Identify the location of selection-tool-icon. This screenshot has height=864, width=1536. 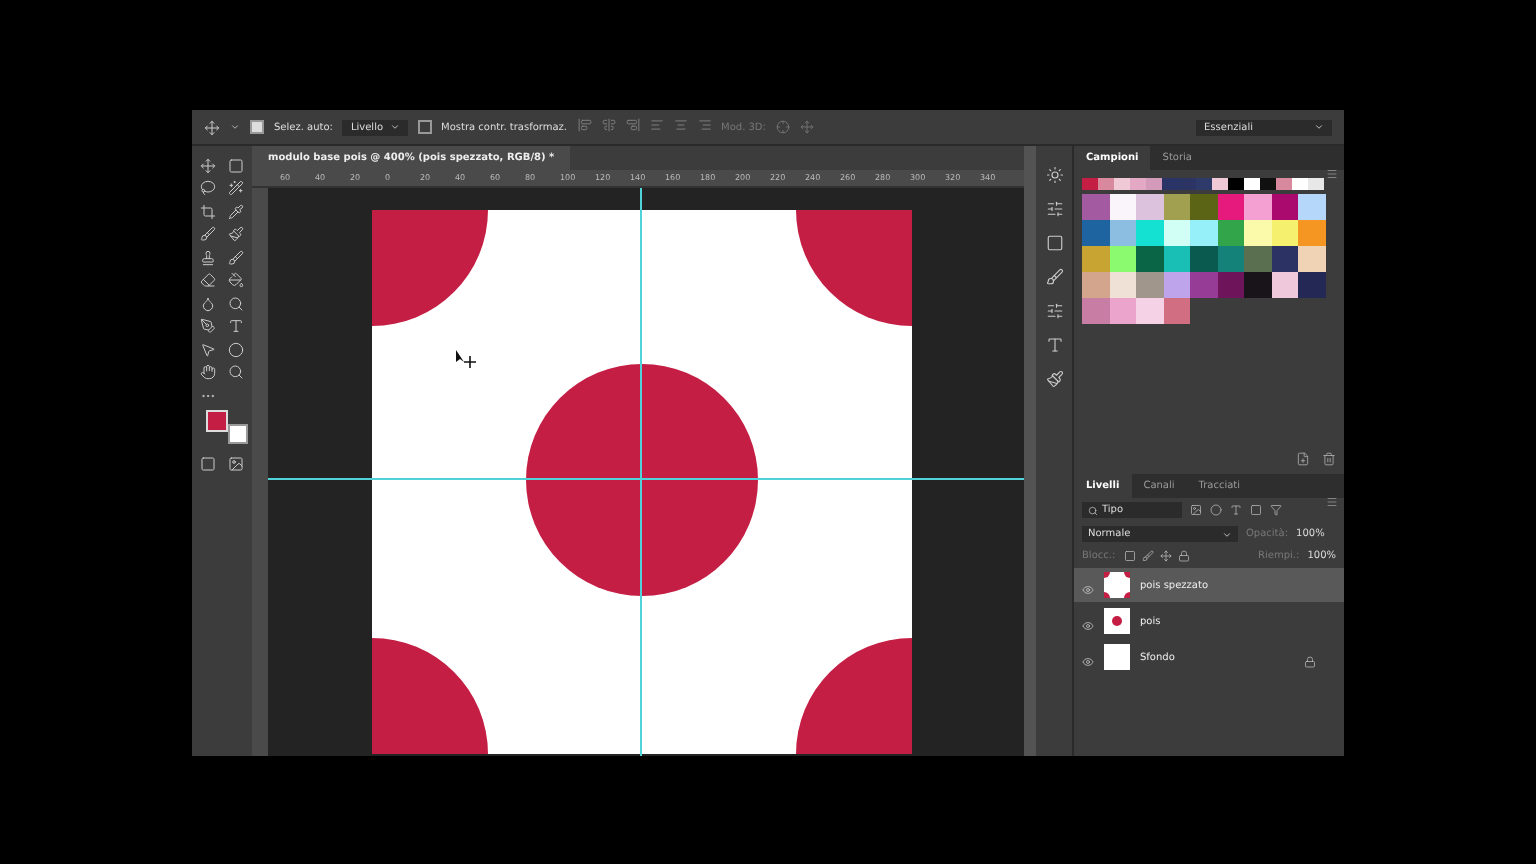
(208, 349).